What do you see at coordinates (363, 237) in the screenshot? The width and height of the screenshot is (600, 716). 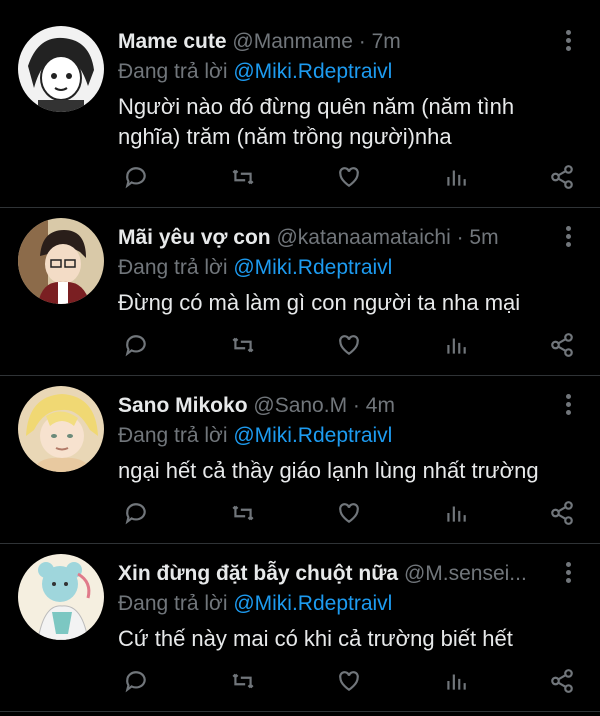 I see `user-handle: @katanaamataichi` at bounding box center [363, 237].